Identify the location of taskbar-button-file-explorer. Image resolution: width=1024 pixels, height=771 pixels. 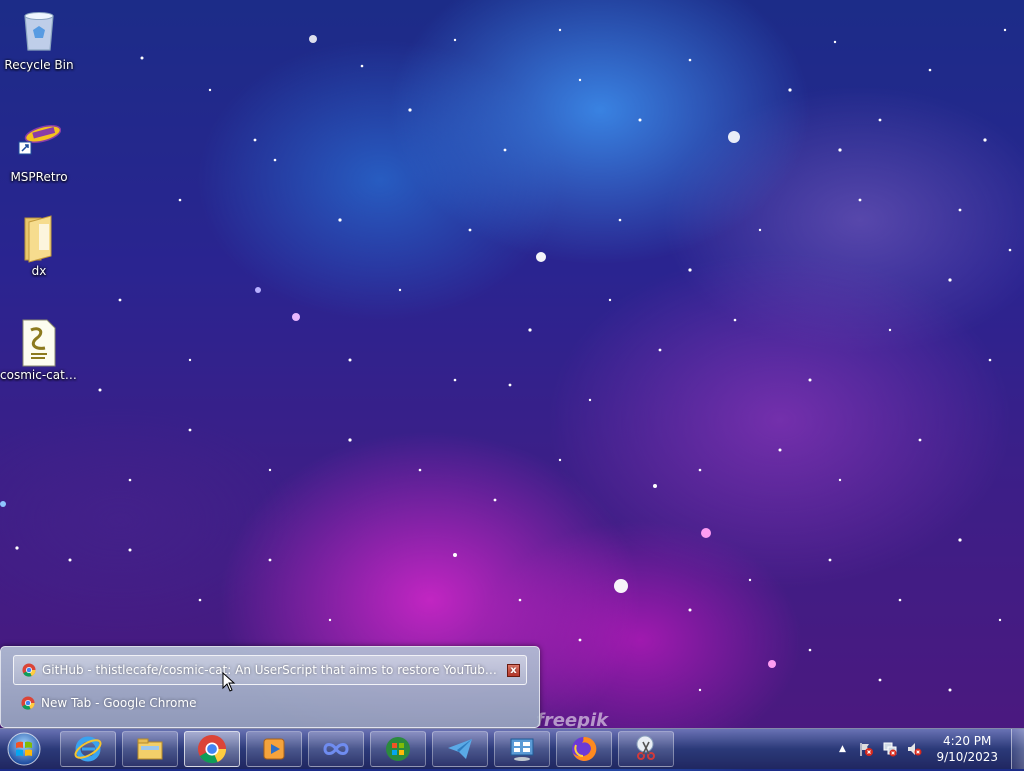
(150, 749).